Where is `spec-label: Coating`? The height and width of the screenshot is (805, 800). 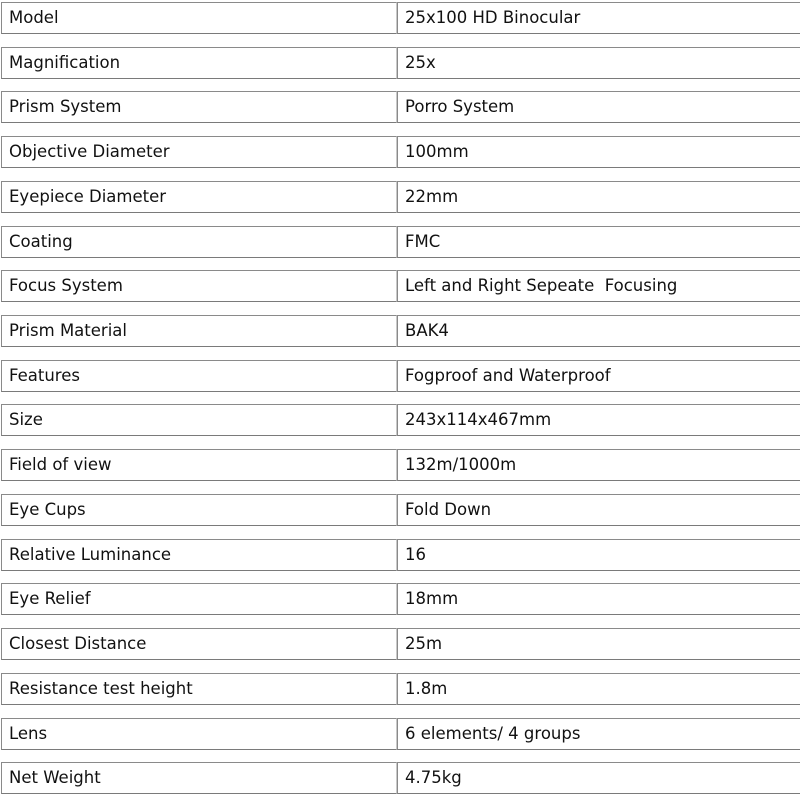
spec-label: Coating is located at coordinates (199, 241).